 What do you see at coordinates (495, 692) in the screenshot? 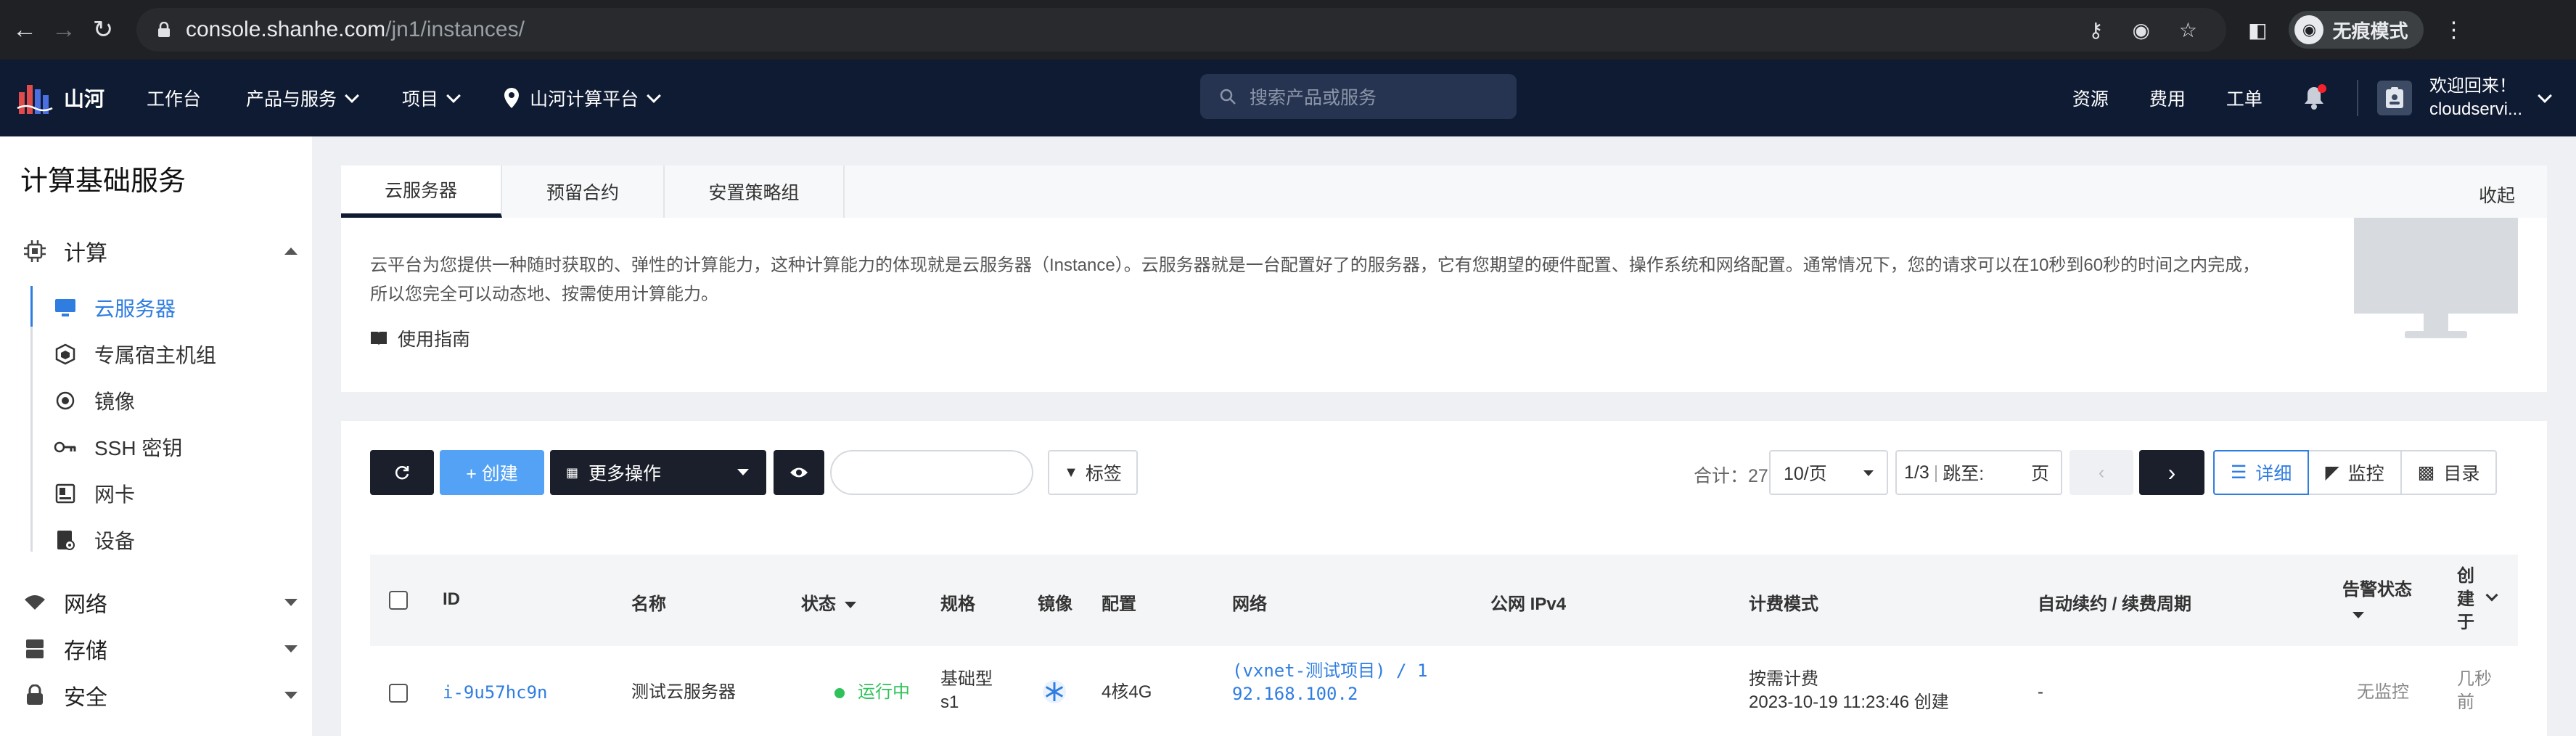
I see `instance-id-link: i-9u57hc9n` at bounding box center [495, 692].